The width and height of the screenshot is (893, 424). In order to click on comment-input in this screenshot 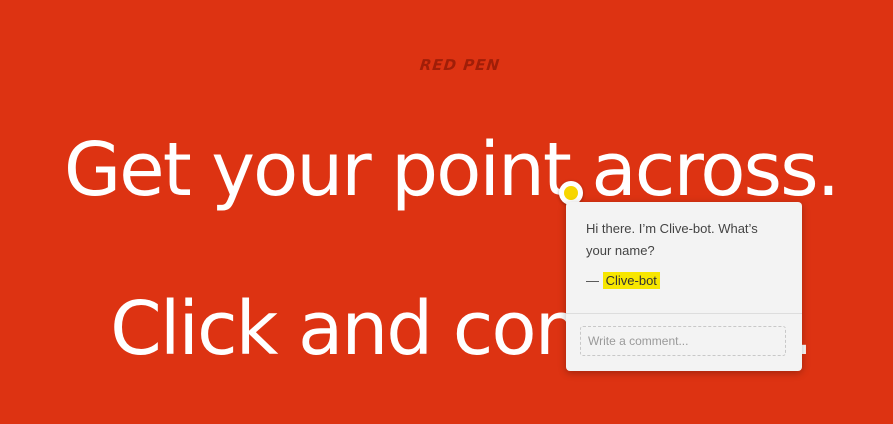, I will do `click(683, 341)`.